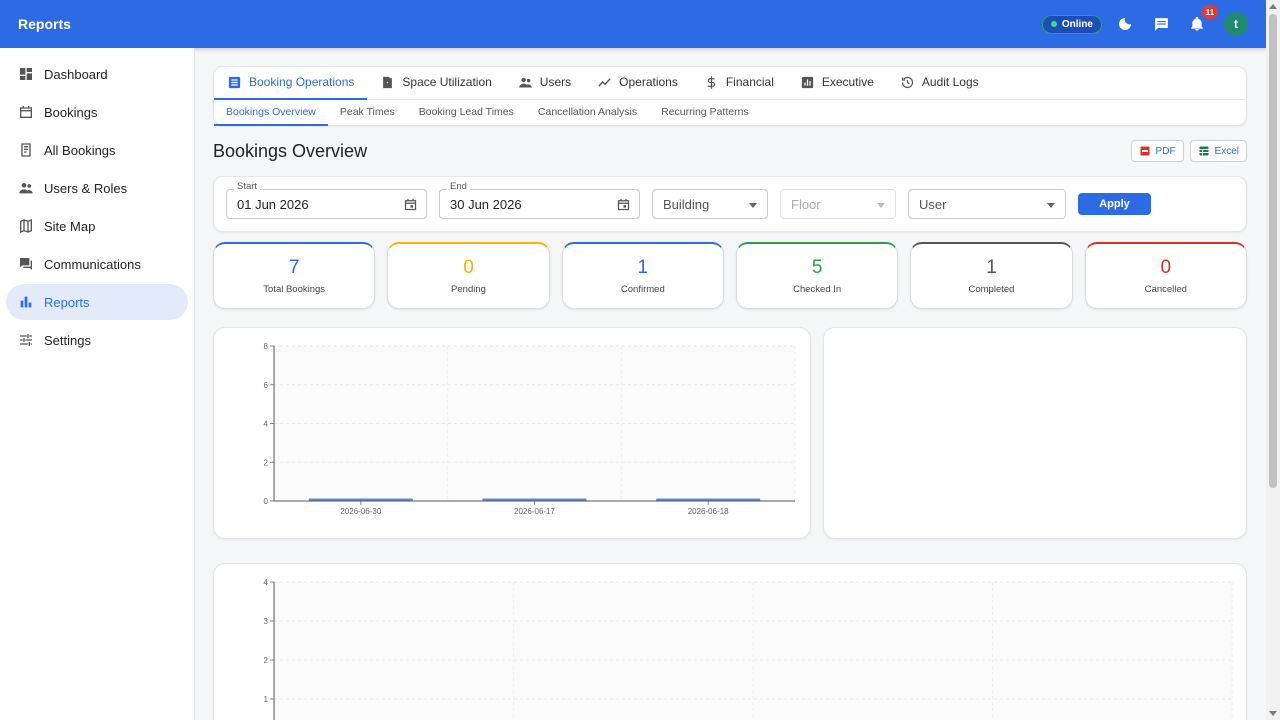 The height and width of the screenshot is (720, 1280). Describe the element at coordinates (367, 113) in the screenshot. I see `subtab-peak-times: Peak Times` at that location.